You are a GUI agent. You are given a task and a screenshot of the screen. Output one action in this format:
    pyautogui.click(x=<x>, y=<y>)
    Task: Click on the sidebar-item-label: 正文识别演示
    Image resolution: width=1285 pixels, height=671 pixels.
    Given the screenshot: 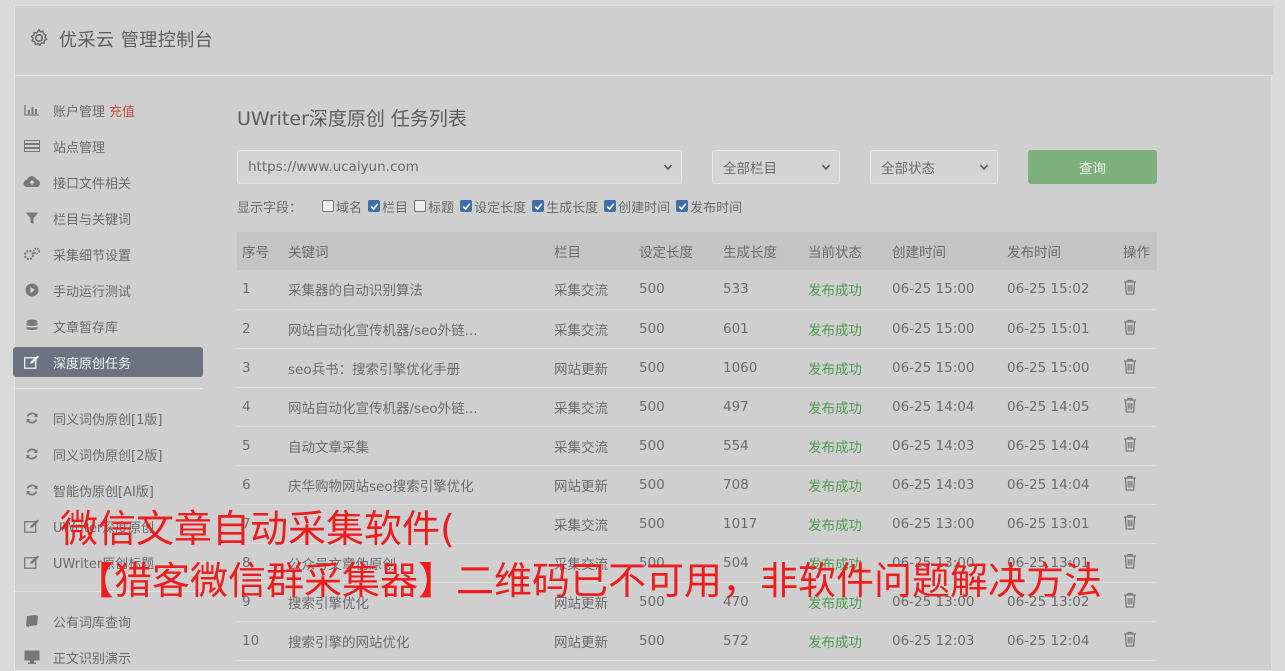 What is the action you would take?
    pyautogui.click(x=92, y=659)
    